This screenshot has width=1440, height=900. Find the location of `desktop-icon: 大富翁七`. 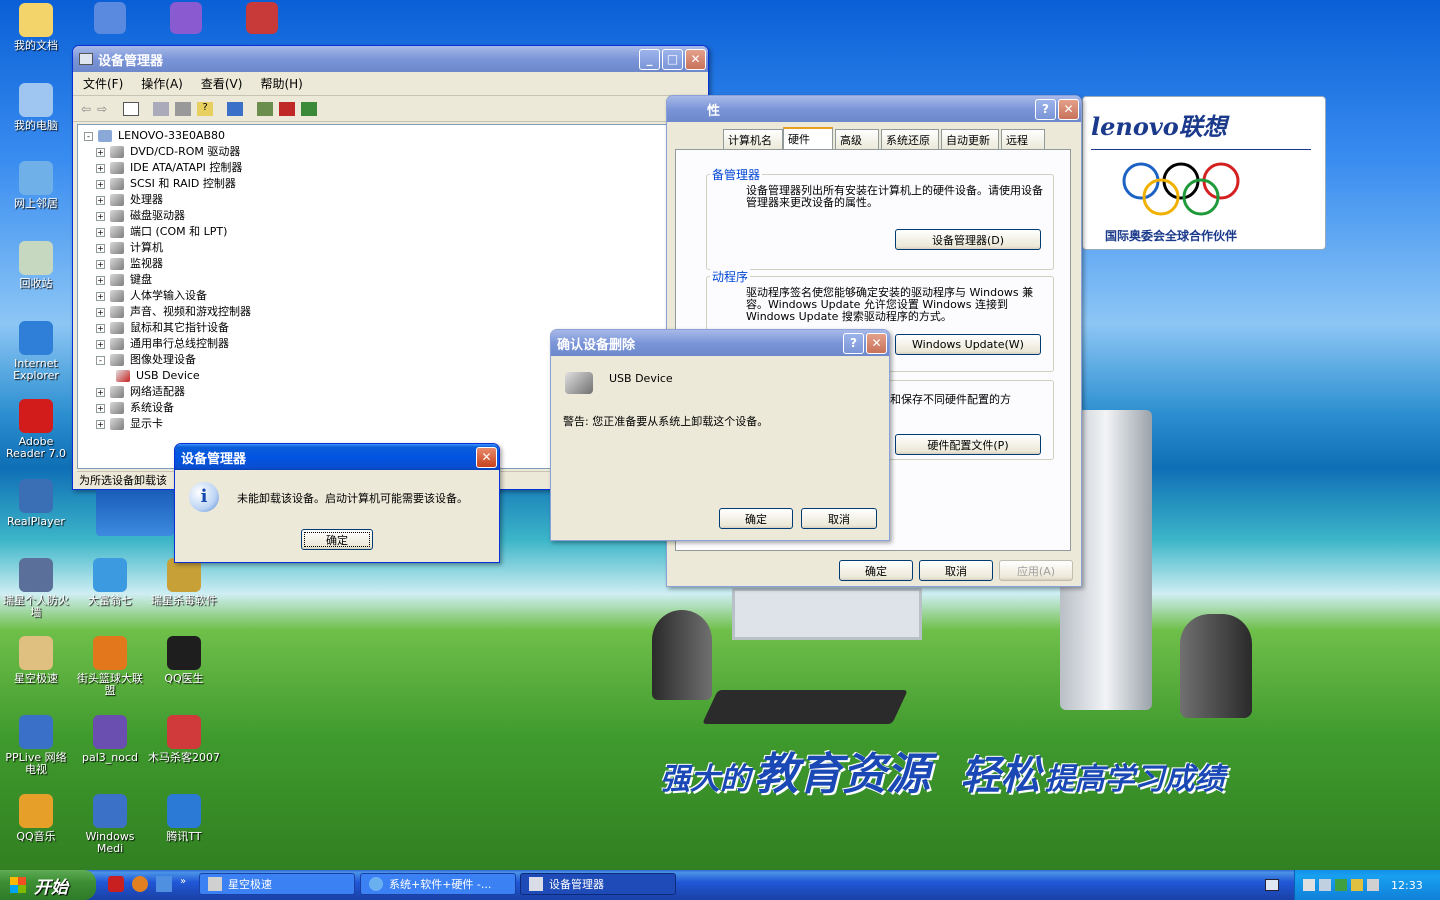

desktop-icon: 大富翁七 is located at coordinates (110, 582).